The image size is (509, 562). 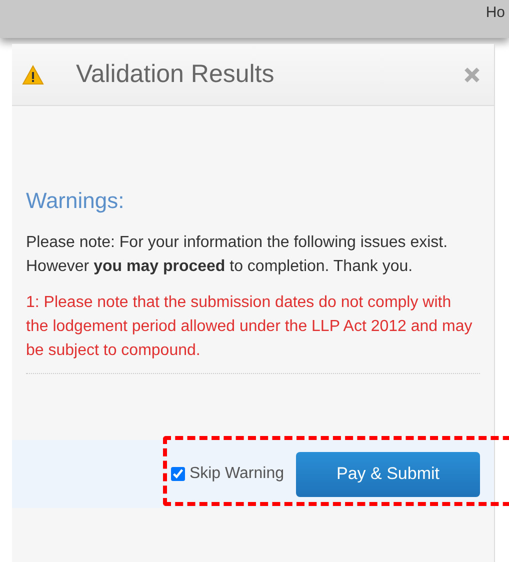 What do you see at coordinates (236, 474) in the screenshot?
I see `skip-warning-label: Skip Warning` at bounding box center [236, 474].